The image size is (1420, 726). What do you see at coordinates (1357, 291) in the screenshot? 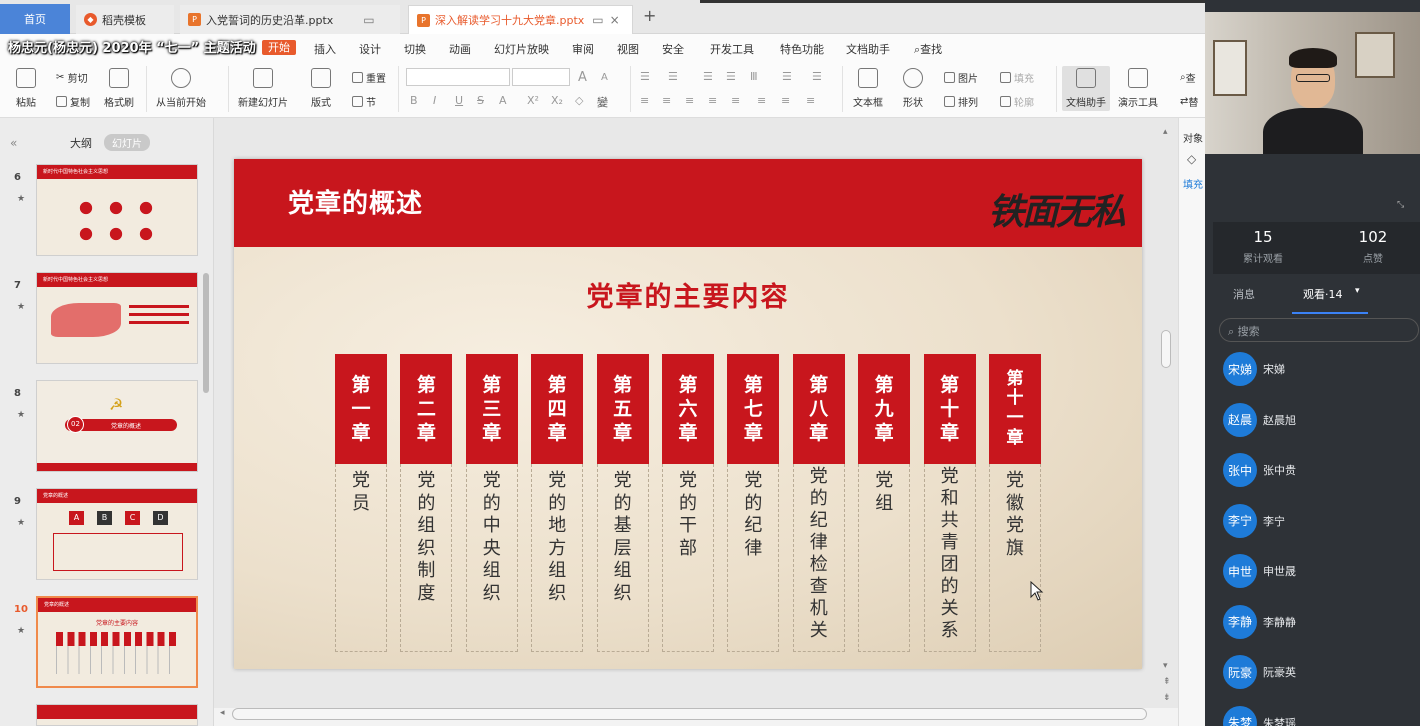
I see `viewers-dropdown-icon: ▾` at bounding box center [1357, 291].